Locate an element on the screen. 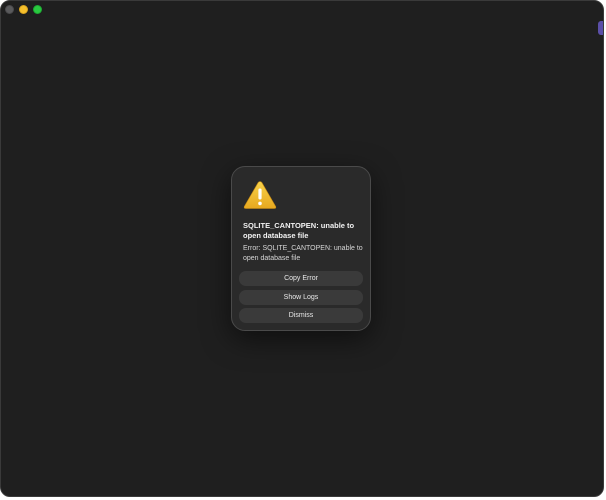  dismiss-button: Dismiss is located at coordinates (301, 315).